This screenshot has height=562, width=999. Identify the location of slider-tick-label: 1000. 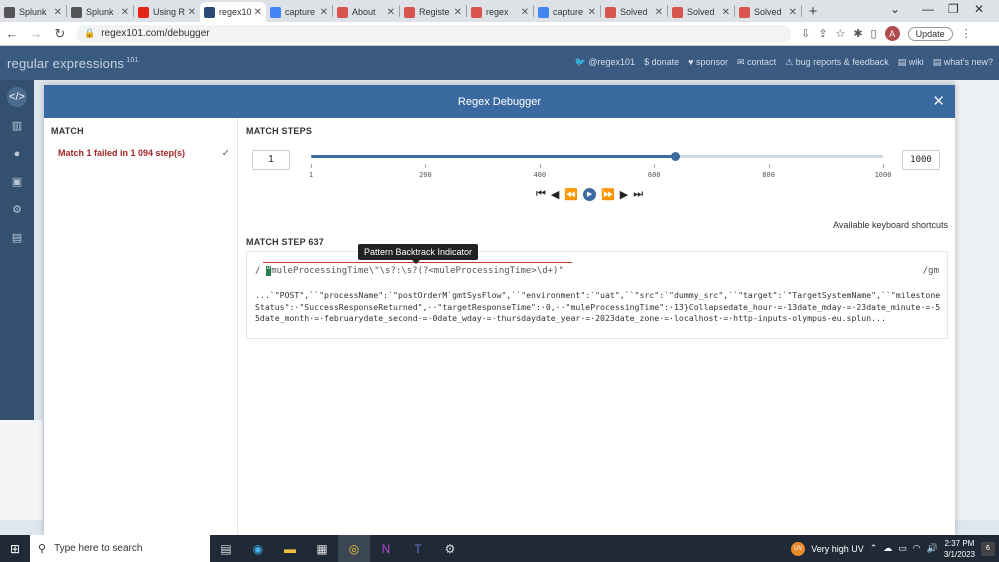
(883, 175).